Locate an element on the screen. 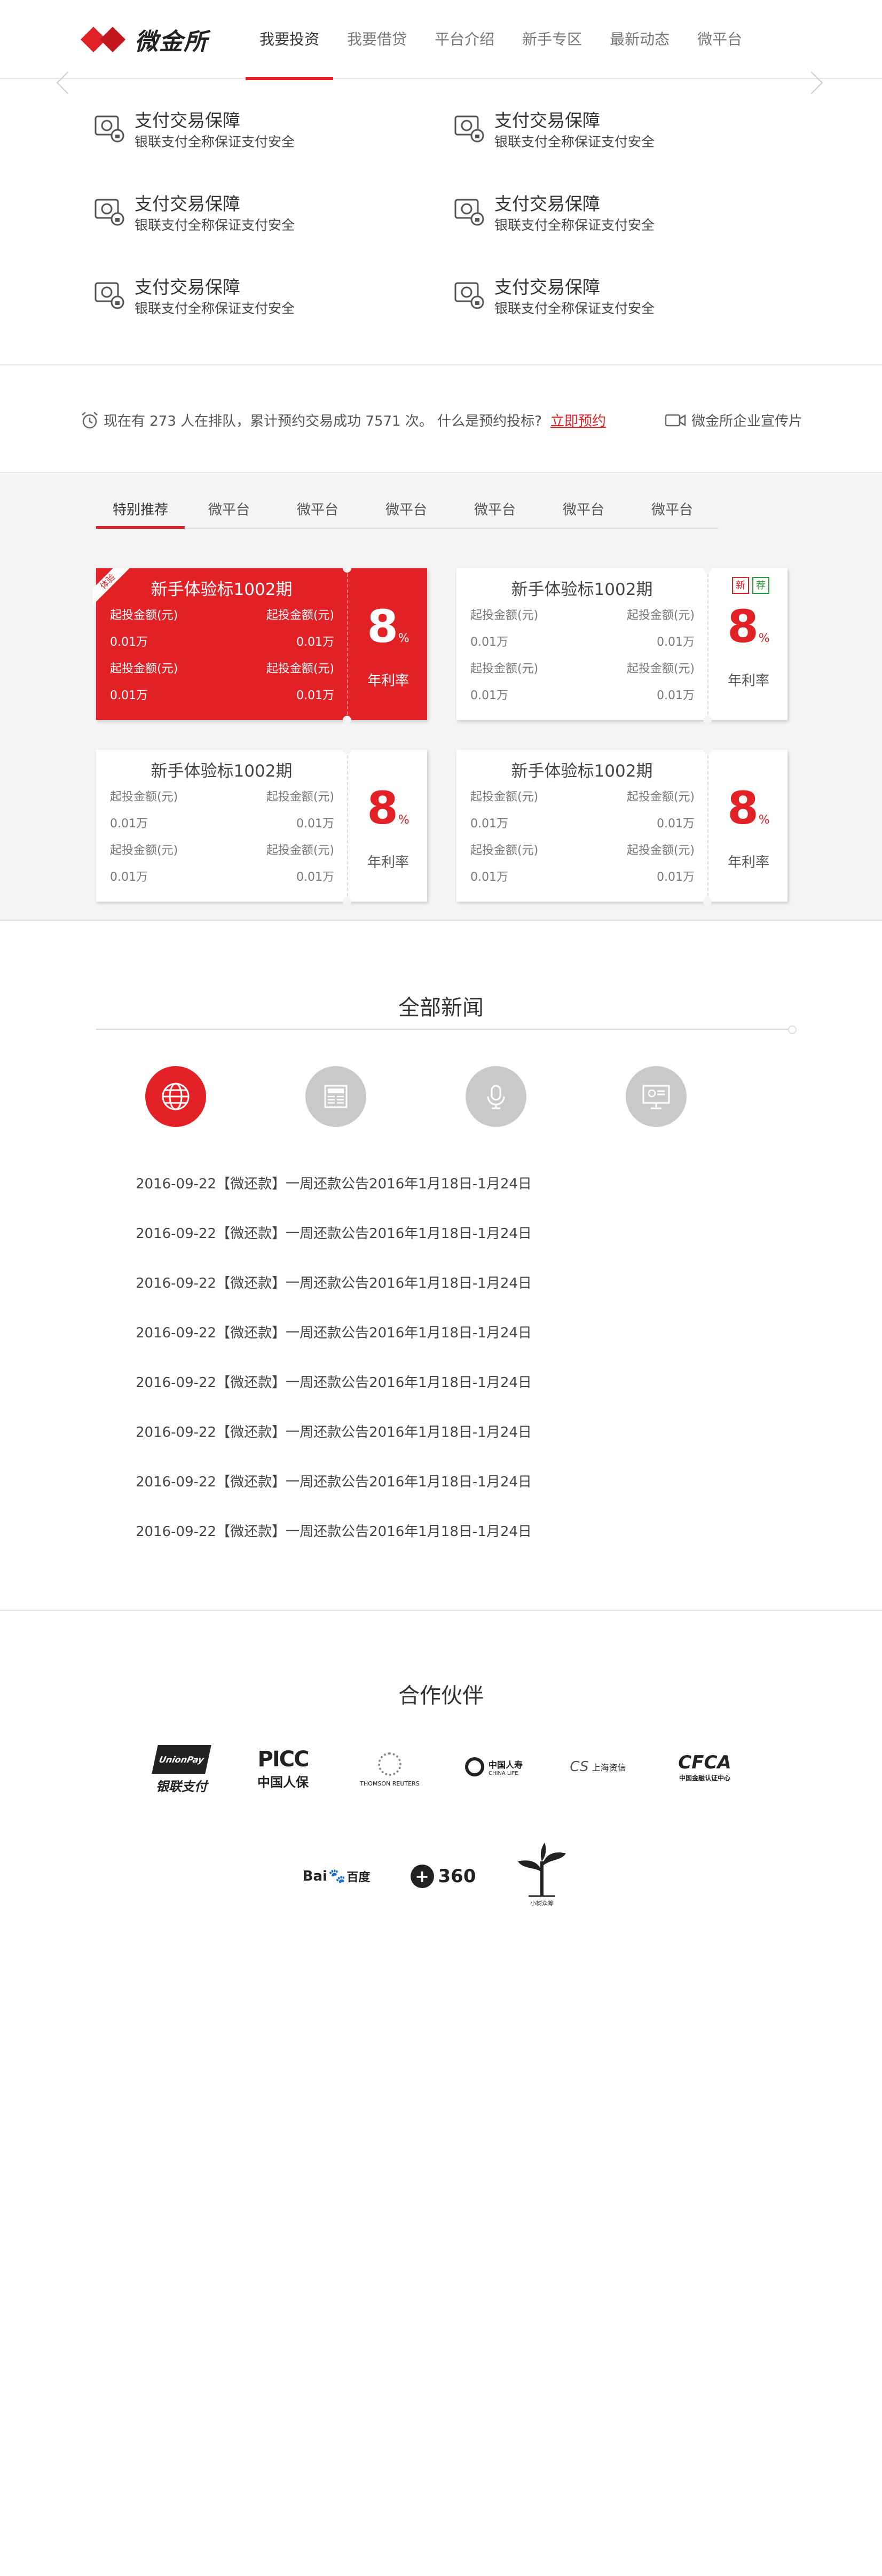 Image resolution: width=882 pixels, height=2576 pixels. promo-video-link: 微金所企业宣传片 is located at coordinates (733, 420).